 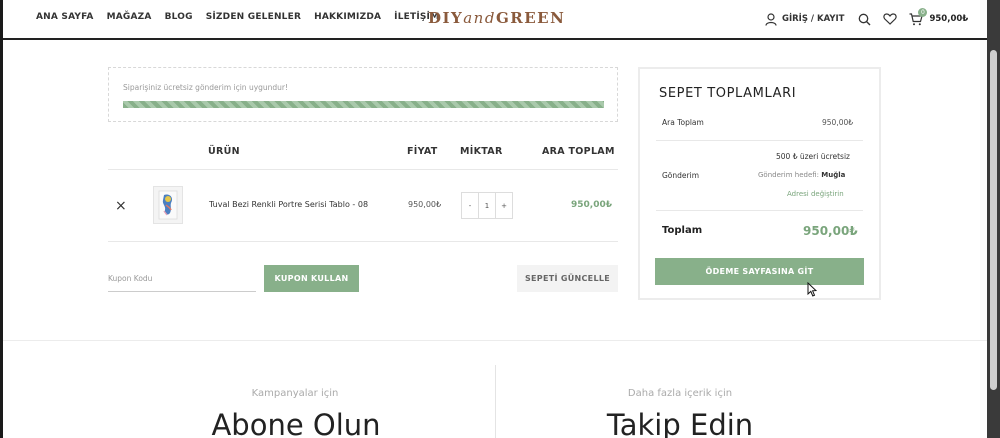 I want to click on logo-part-and: and, so click(x=479, y=18).